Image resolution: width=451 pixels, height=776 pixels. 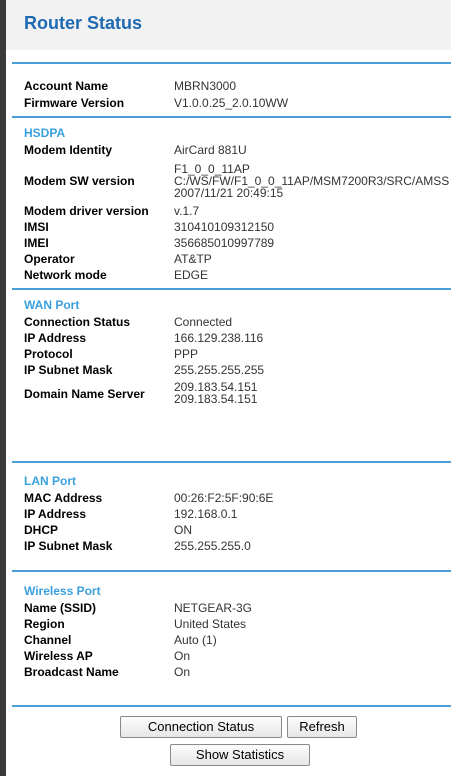 I want to click on imsi-label: IMSI, so click(x=36, y=227).